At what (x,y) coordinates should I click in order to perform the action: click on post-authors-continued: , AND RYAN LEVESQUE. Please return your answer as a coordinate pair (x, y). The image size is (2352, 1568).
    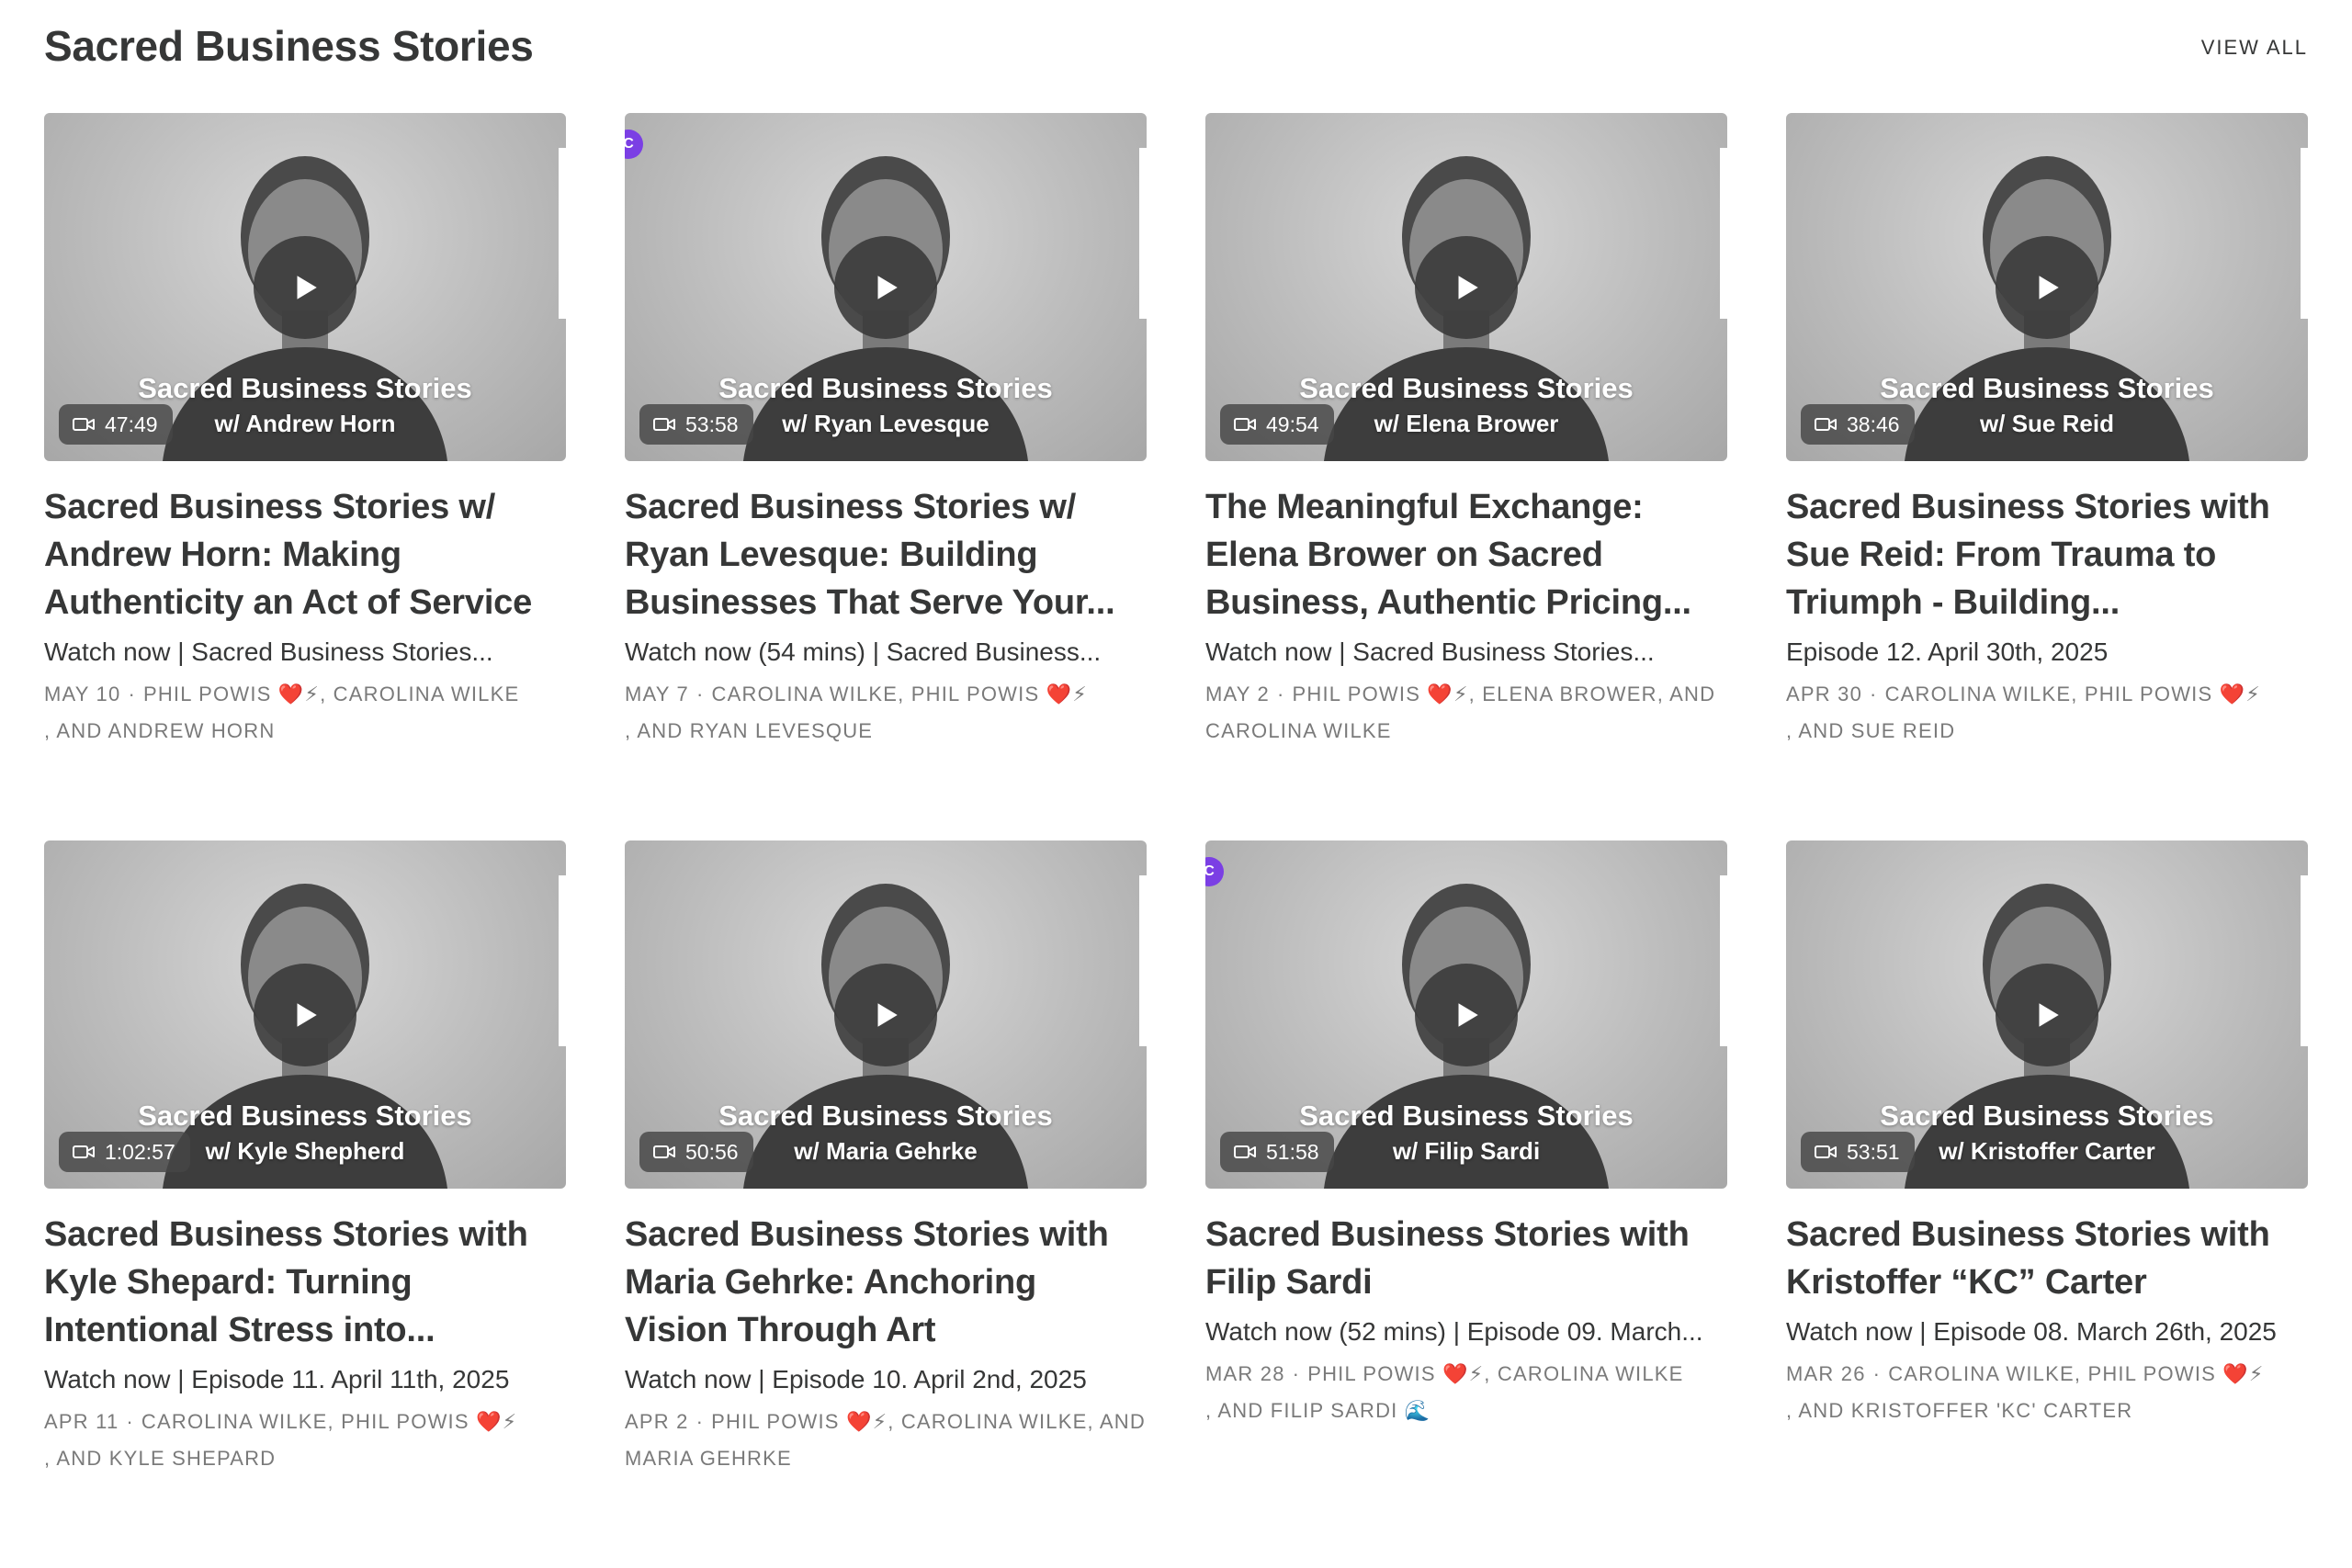
    Looking at the image, I should click on (749, 730).